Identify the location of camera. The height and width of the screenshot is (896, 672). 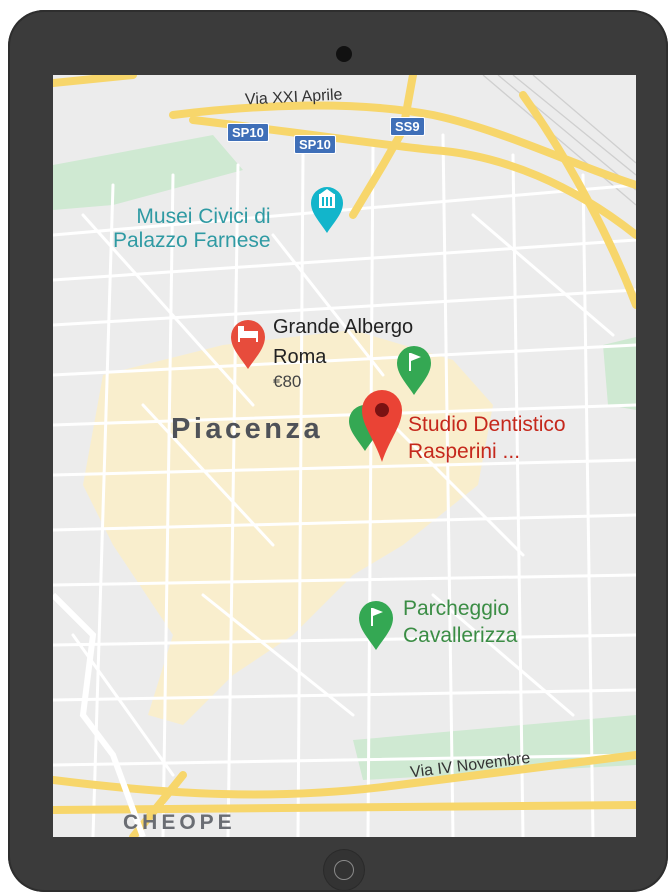
(344, 54).